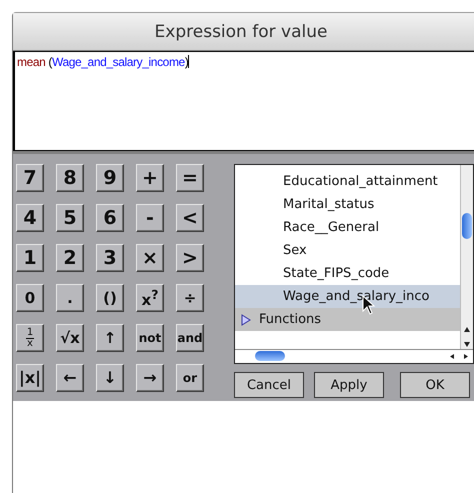 The image size is (474, 493). I want to click on keypad-key: →, so click(150, 378).